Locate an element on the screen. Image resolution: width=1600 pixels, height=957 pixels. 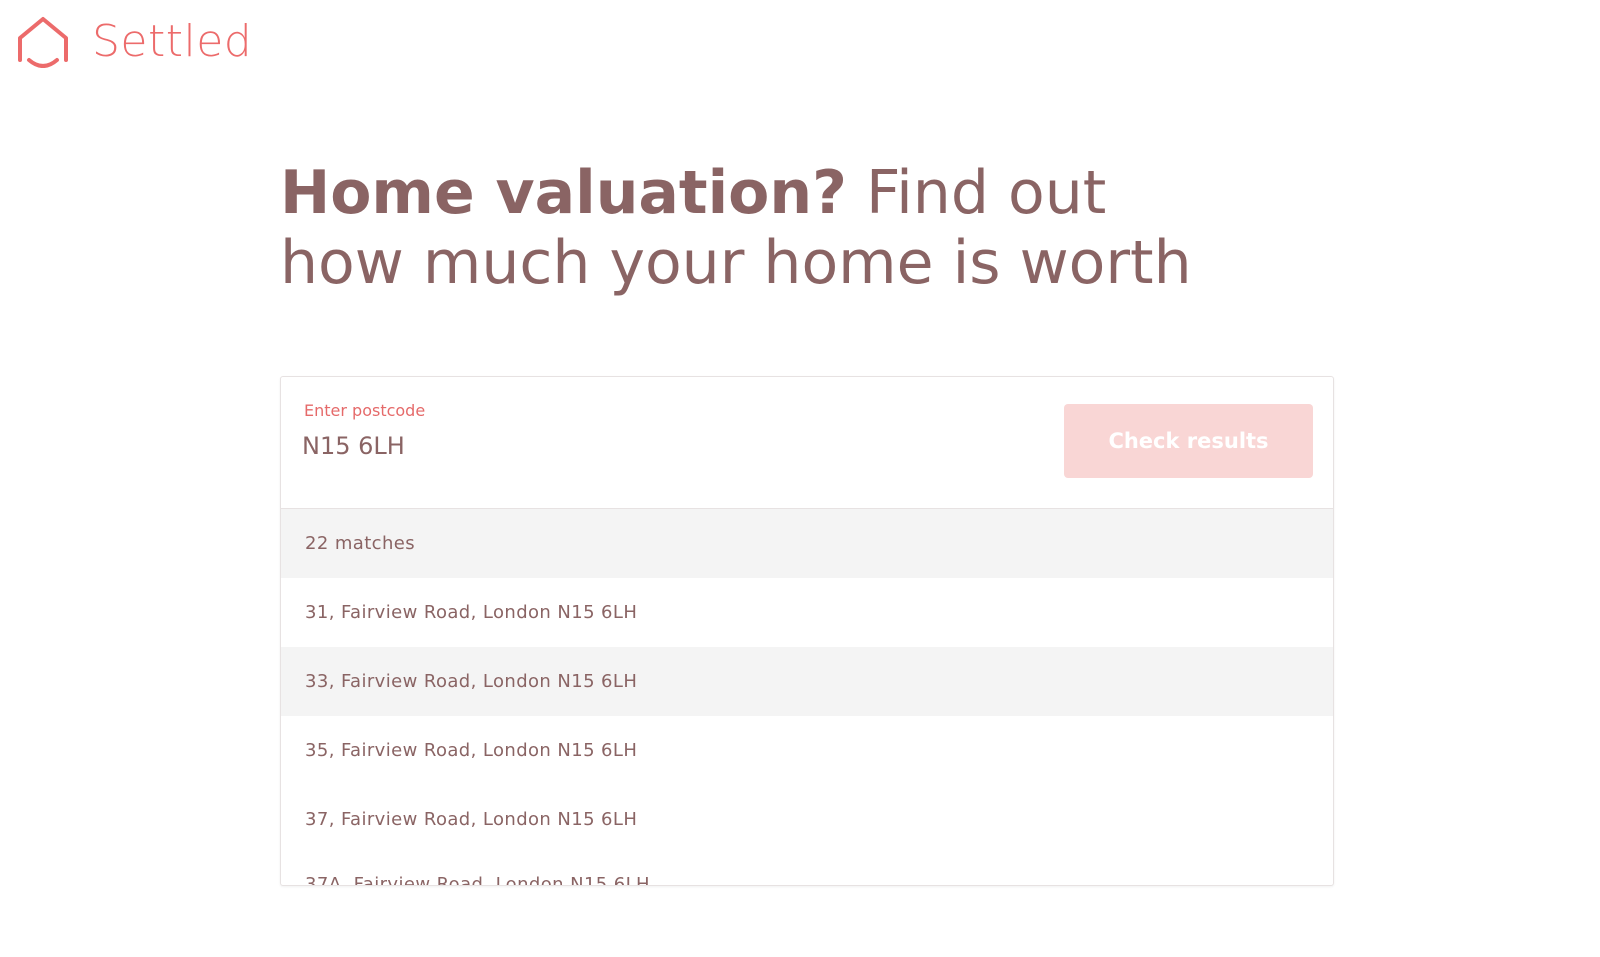
house-icon is located at coordinates (43, 42).